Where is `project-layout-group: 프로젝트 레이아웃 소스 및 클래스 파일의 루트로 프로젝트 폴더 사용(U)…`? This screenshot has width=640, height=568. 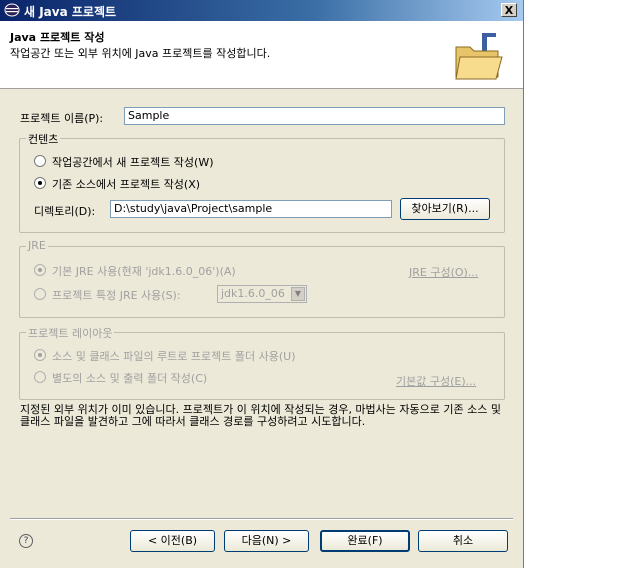
project-layout-group: 프로젝트 레이아웃 소스 및 클래스 파일의 루트로 프로젝트 폴더 사용(U)… is located at coordinates (262, 362).